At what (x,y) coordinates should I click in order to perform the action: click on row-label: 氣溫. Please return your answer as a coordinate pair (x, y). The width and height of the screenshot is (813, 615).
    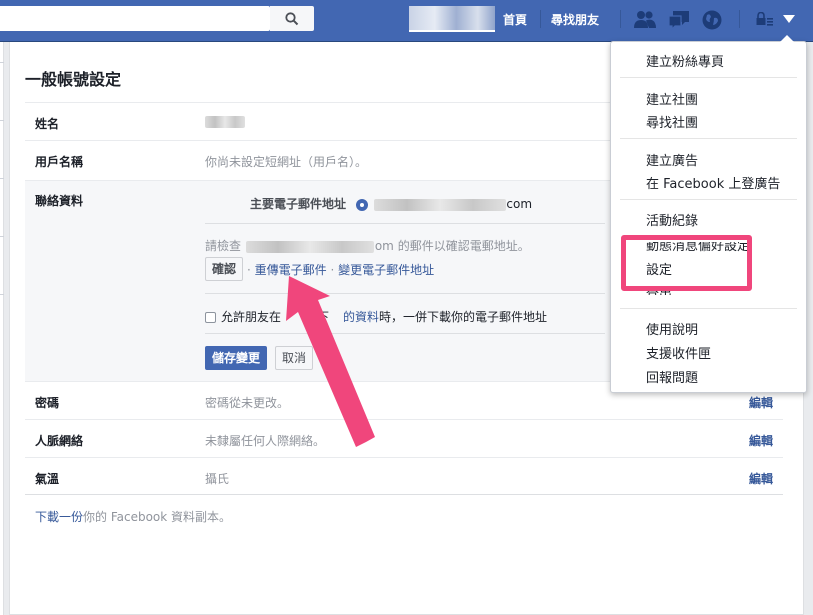
    Looking at the image, I should click on (47, 479).